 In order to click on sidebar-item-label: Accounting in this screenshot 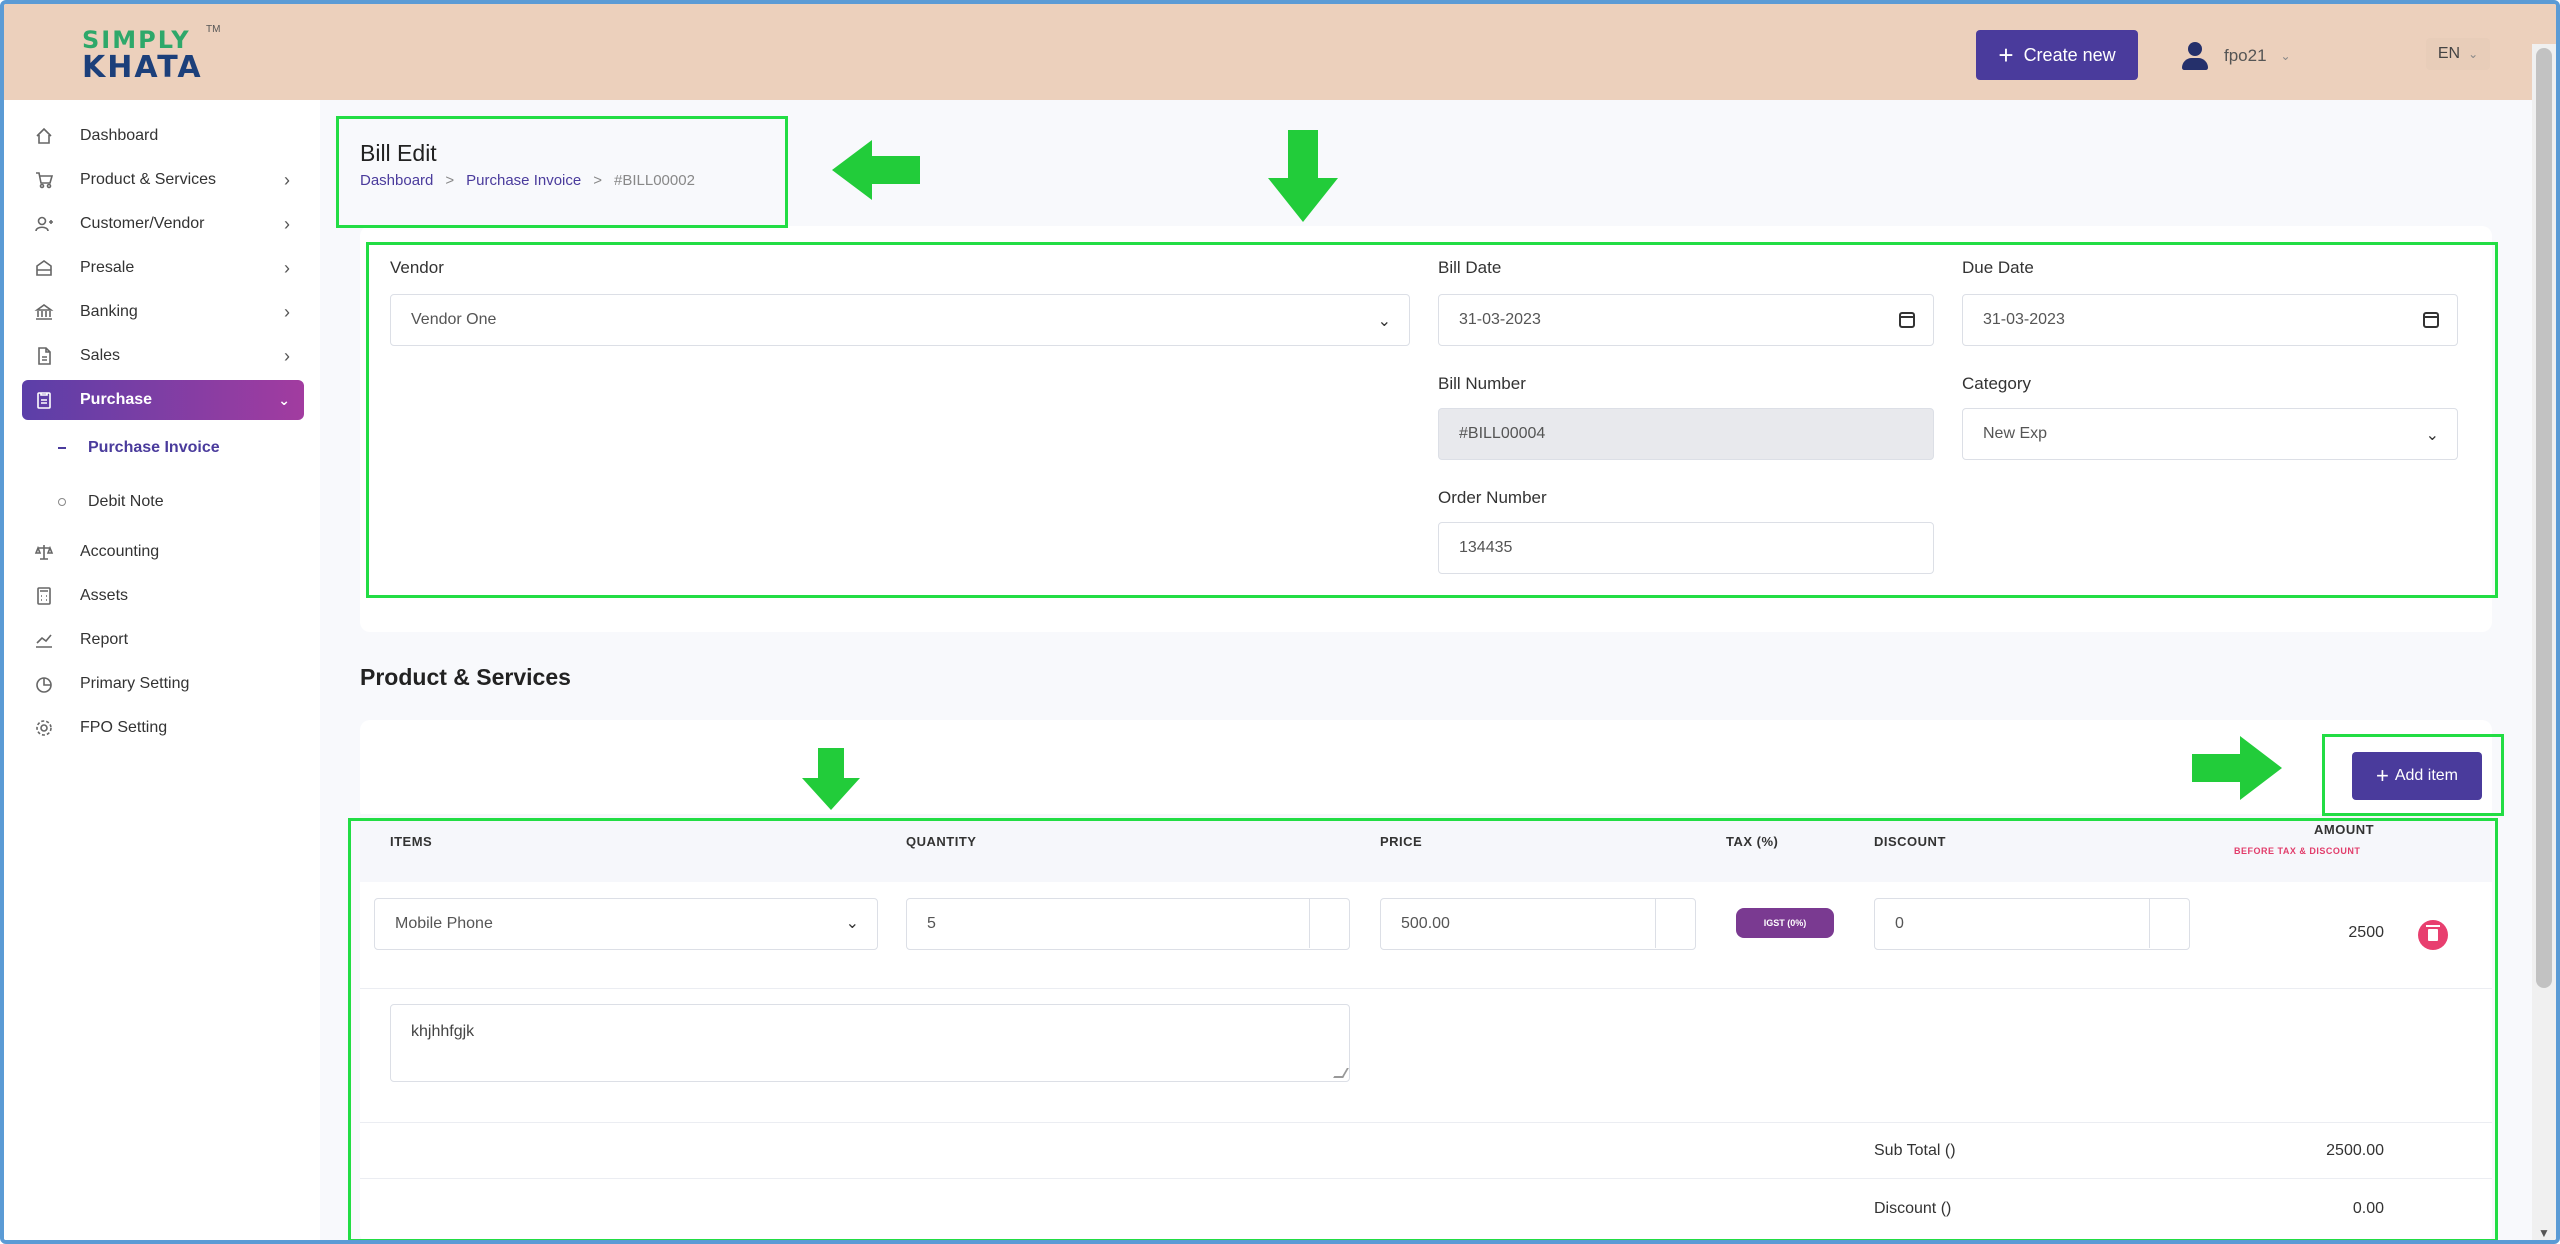, I will do `click(120, 551)`.